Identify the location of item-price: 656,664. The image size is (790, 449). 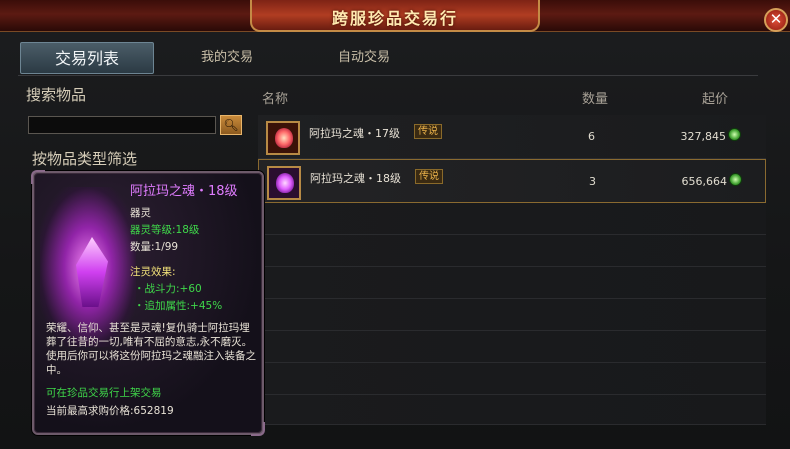
(704, 181).